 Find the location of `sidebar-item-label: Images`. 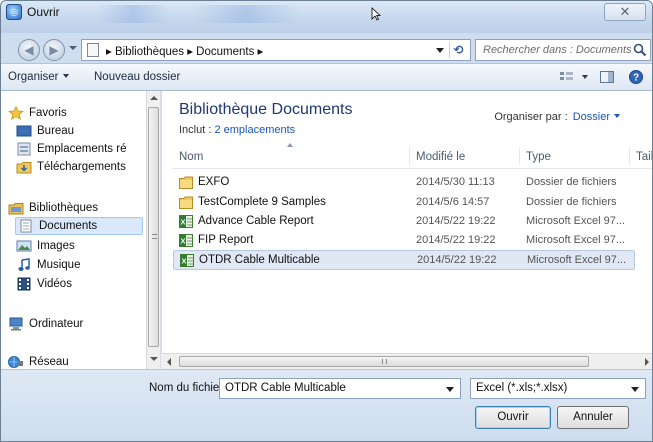

sidebar-item-label: Images is located at coordinates (56, 246).